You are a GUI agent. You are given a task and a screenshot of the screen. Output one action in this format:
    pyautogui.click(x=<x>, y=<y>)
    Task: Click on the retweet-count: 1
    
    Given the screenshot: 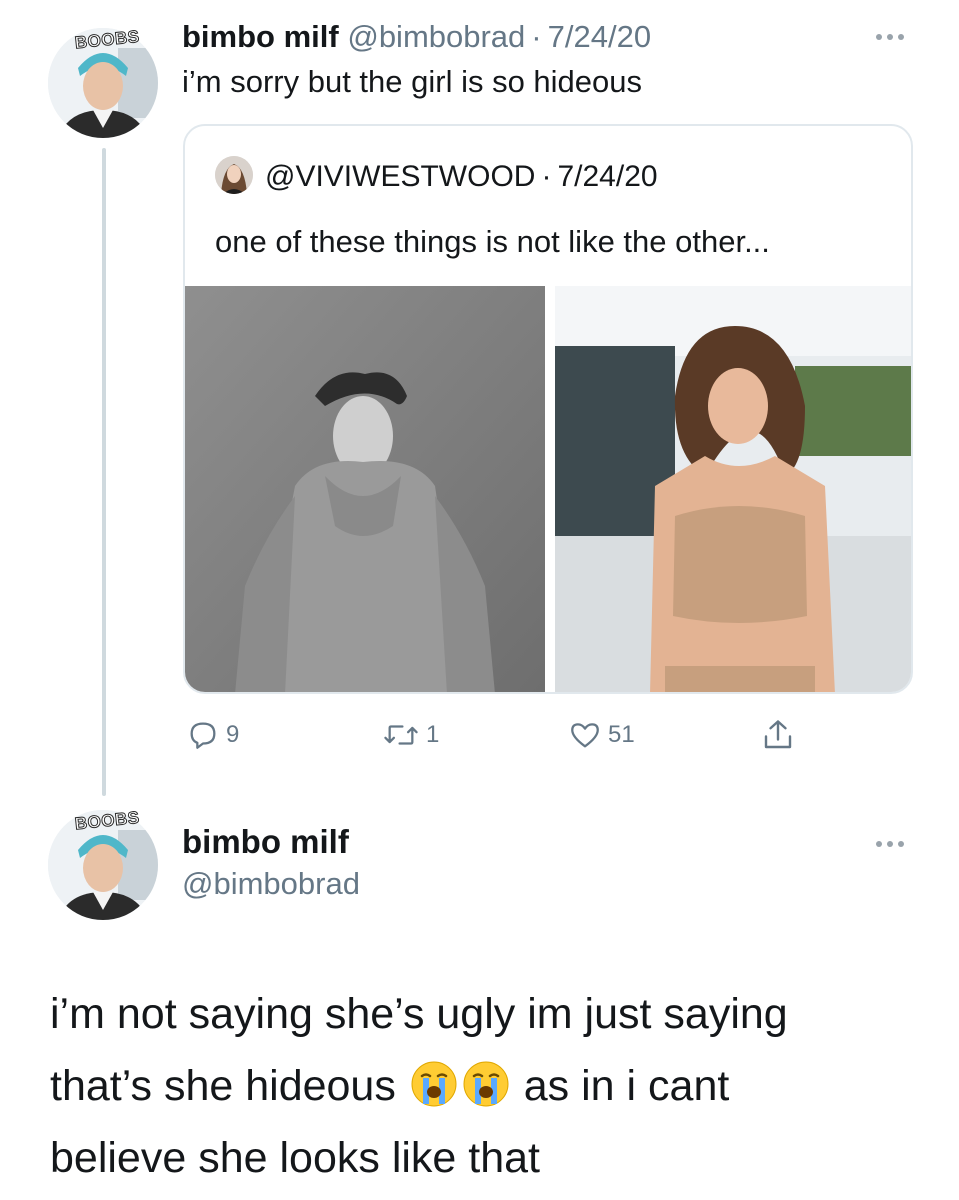 What is the action you would take?
    pyautogui.click(x=433, y=734)
    